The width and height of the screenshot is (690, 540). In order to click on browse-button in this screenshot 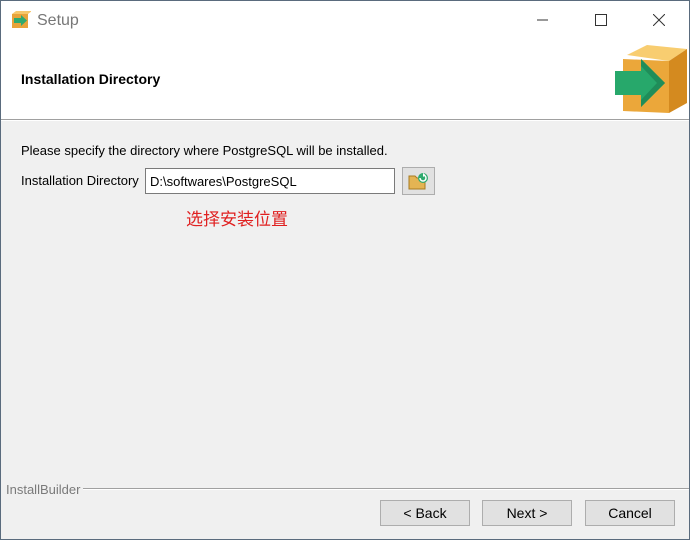, I will do `click(418, 181)`.